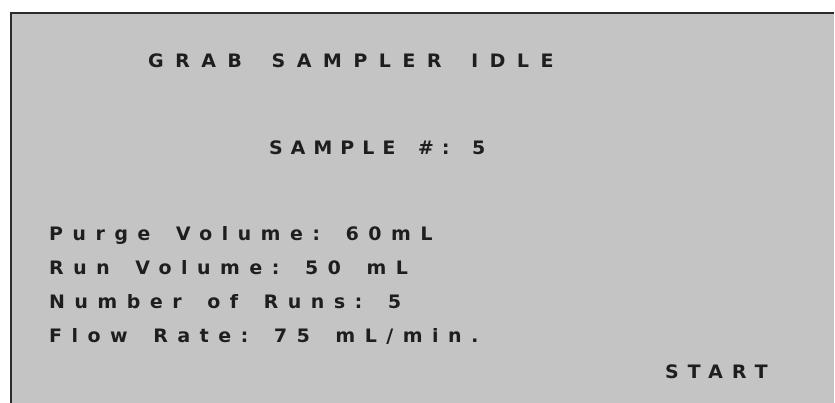 The height and width of the screenshot is (403, 835). What do you see at coordinates (357, 61) in the screenshot?
I see `status-title: GRAB SAMPLER IDLE` at bounding box center [357, 61].